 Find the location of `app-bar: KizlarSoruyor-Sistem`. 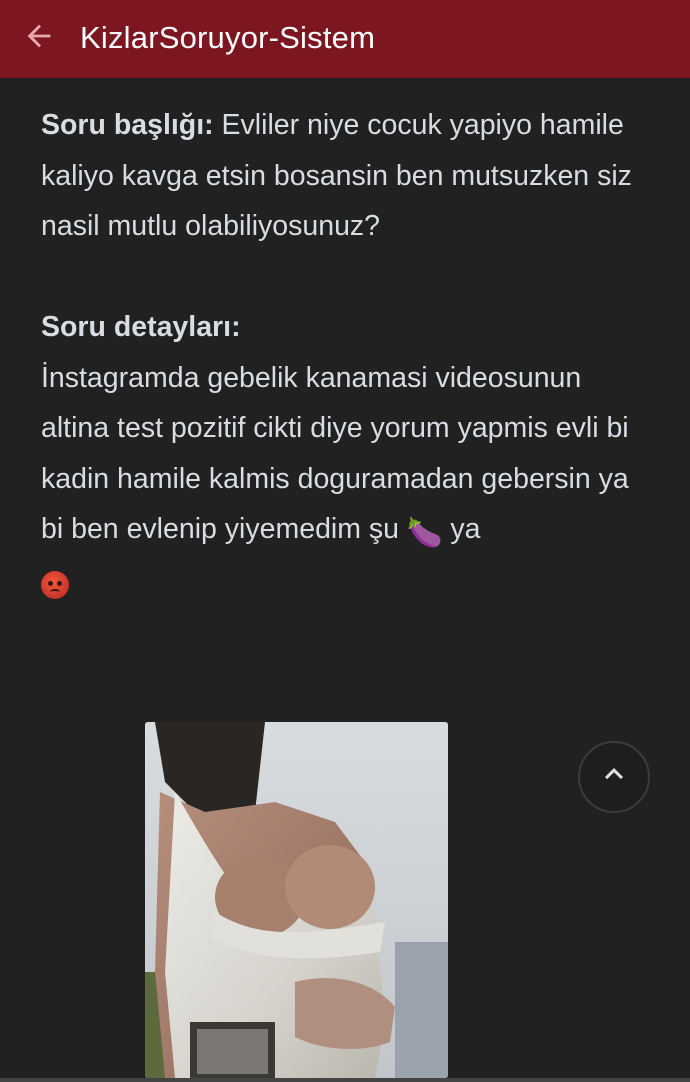

app-bar: KizlarSoruyor-Sistem is located at coordinates (345, 39).